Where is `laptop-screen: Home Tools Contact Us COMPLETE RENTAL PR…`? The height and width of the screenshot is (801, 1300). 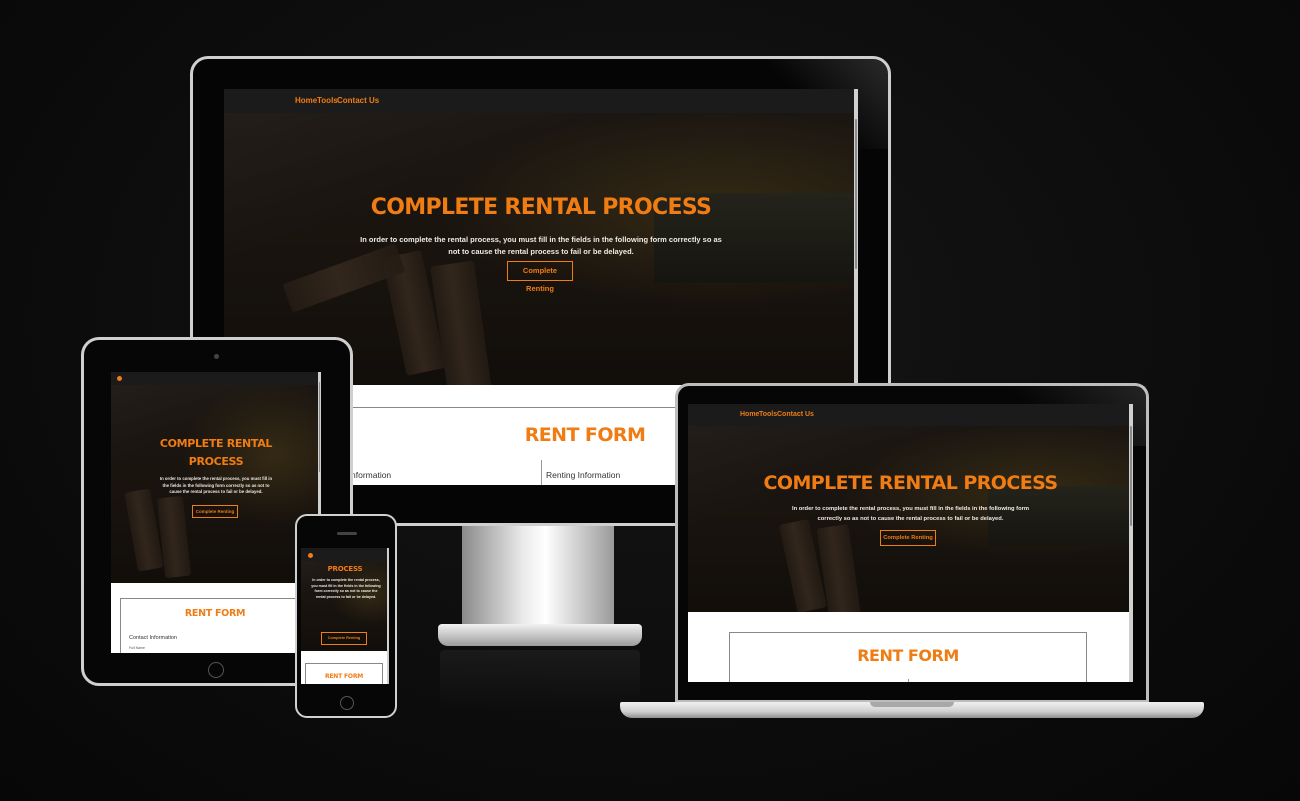 laptop-screen: Home Tools Contact Us COMPLETE RENTAL PR… is located at coordinates (910, 543).